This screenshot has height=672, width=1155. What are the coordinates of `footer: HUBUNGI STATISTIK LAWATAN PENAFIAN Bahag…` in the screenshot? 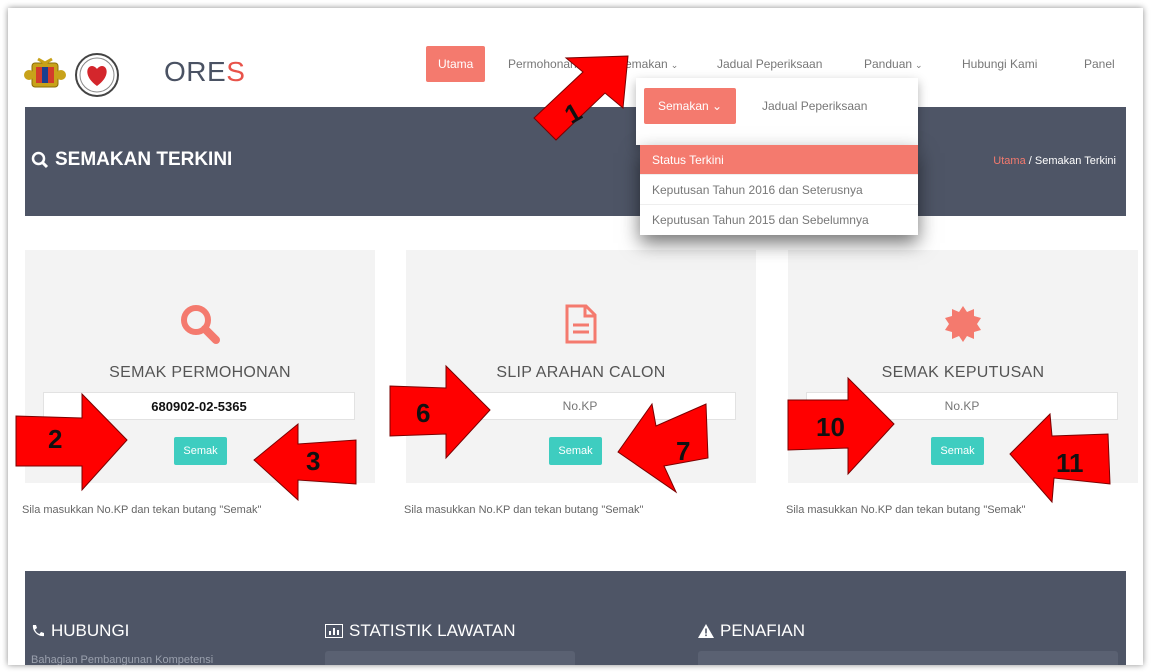 It's located at (575, 618).